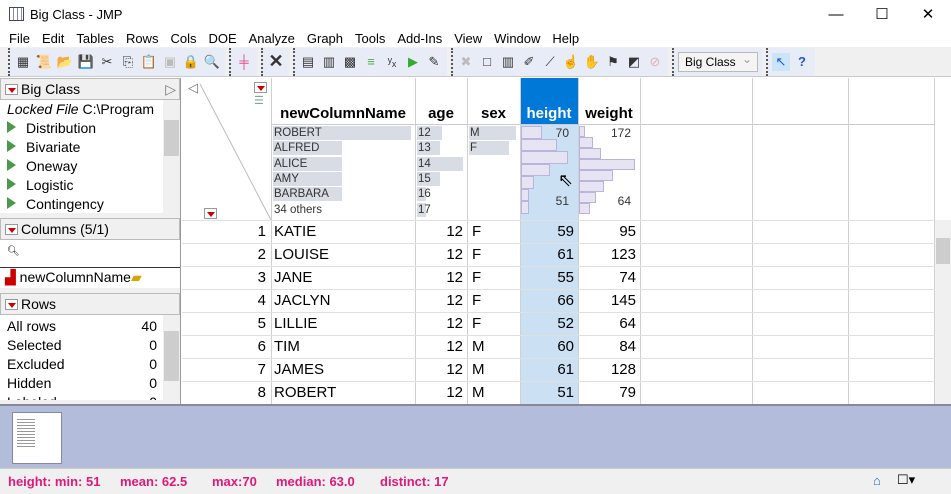  I want to click on cell-newColumnName: JANE, so click(293, 277).